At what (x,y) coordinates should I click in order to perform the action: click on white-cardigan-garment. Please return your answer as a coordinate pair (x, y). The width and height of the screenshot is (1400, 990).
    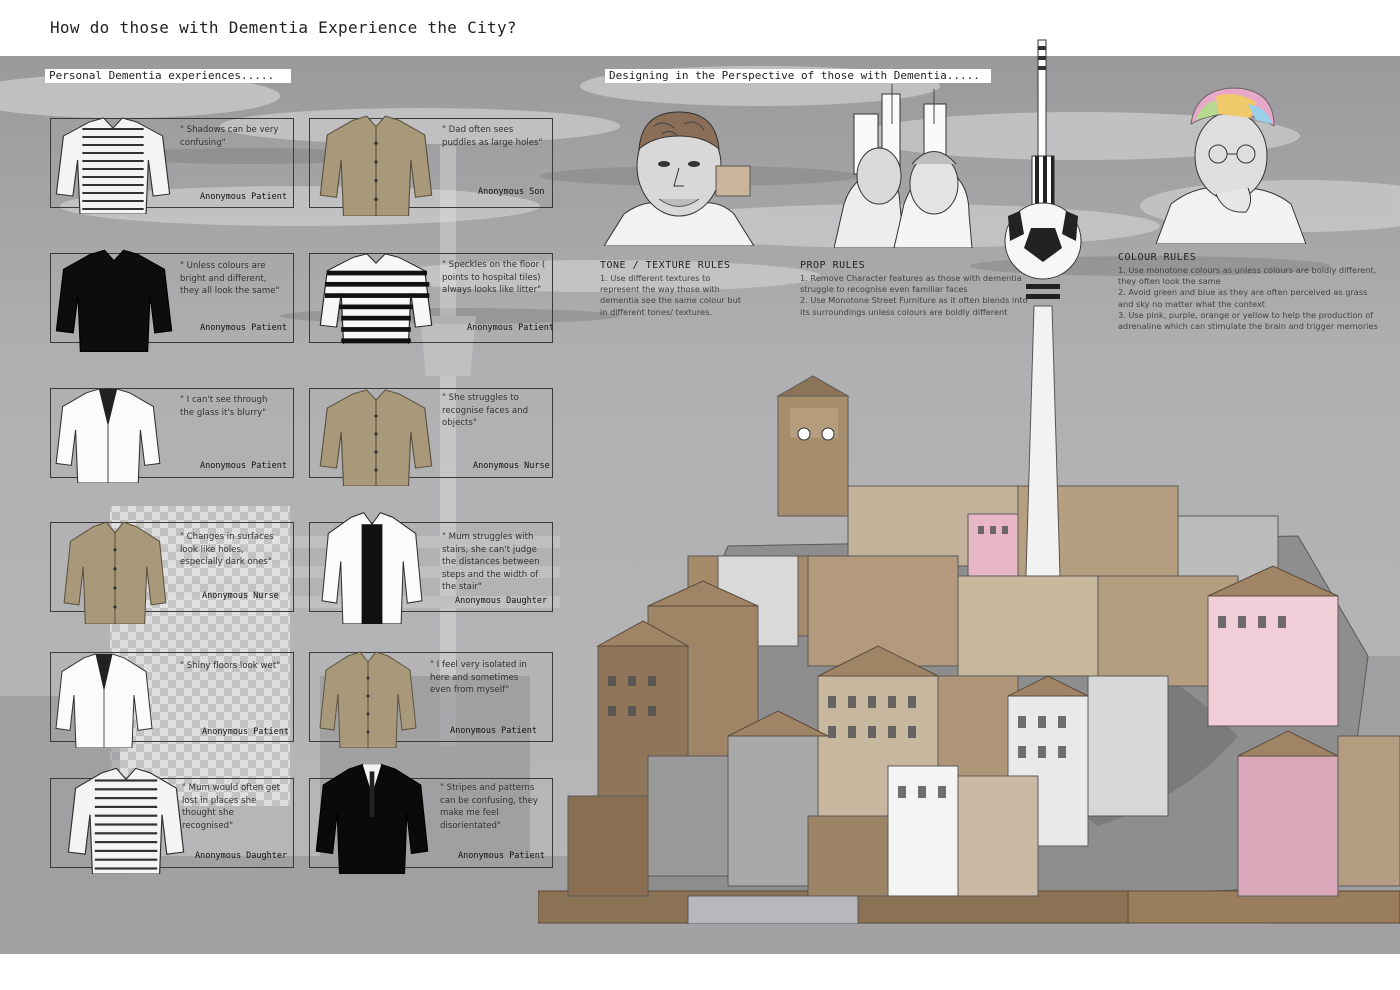
    Looking at the image, I should click on (372, 566).